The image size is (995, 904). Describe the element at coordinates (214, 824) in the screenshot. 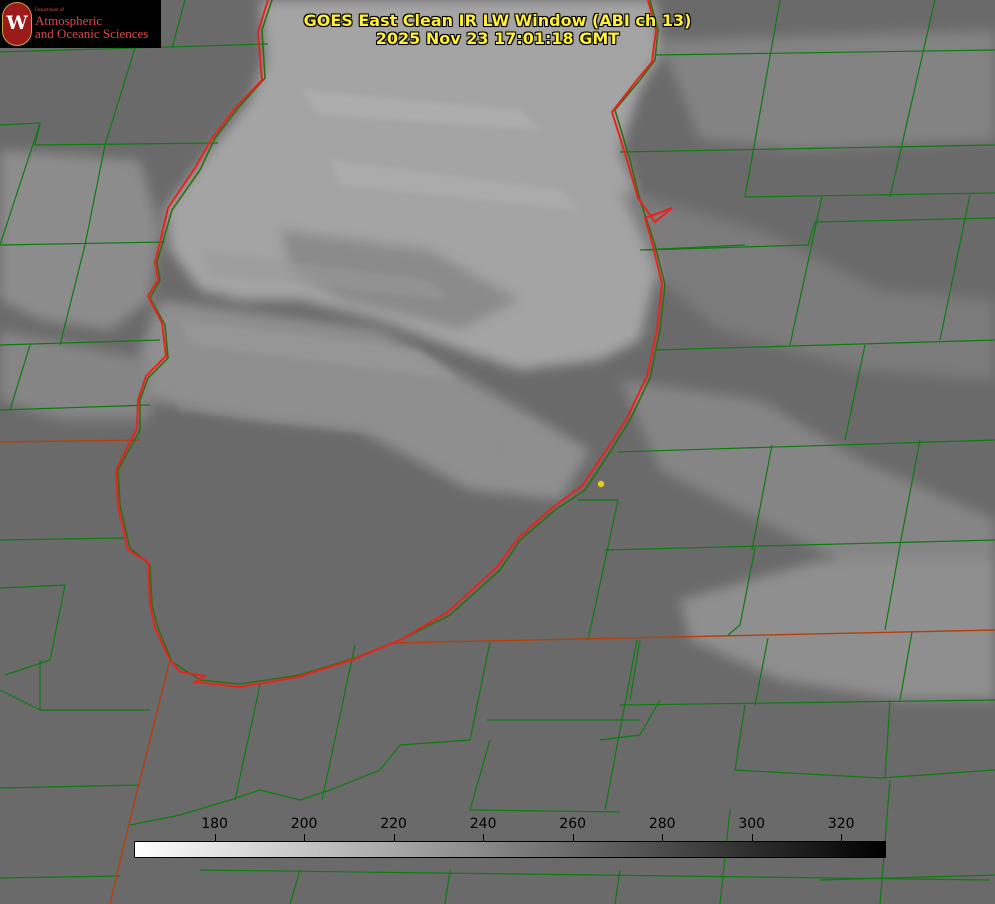

I see `colorbar-tick-label: 180` at that location.